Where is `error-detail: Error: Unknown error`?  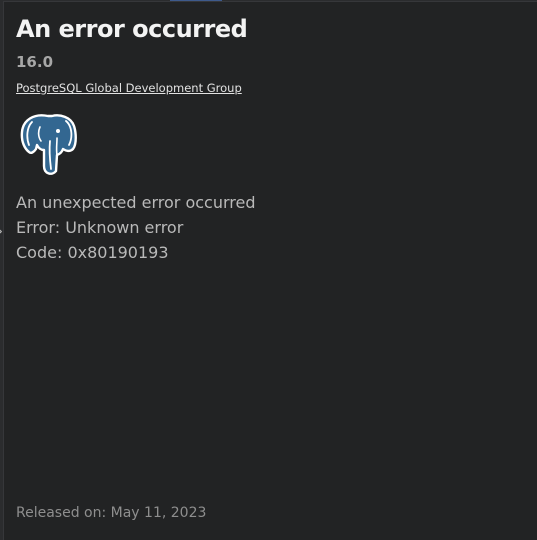
error-detail: Error: Unknown error is located at coordinates (100, 227).